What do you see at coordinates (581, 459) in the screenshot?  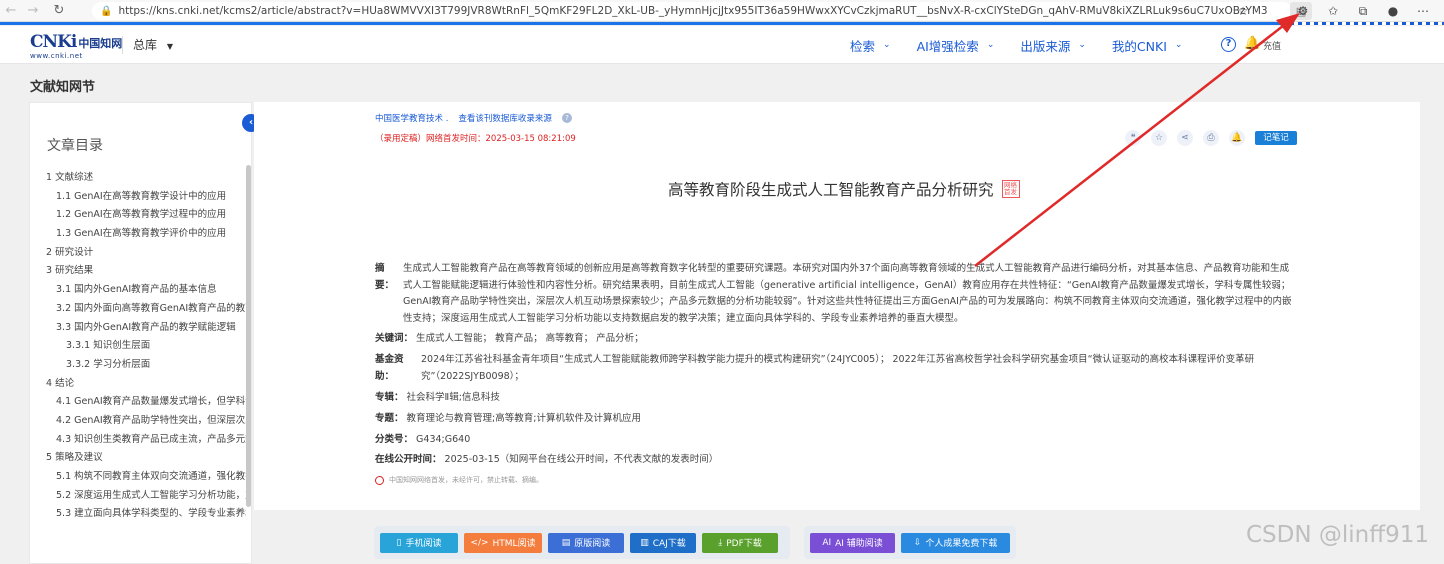 I see `pubtime-value: 2025-03-15（知网平台在线公开时间，不代表文献的发表时间）` at bounding box center [581, 459].